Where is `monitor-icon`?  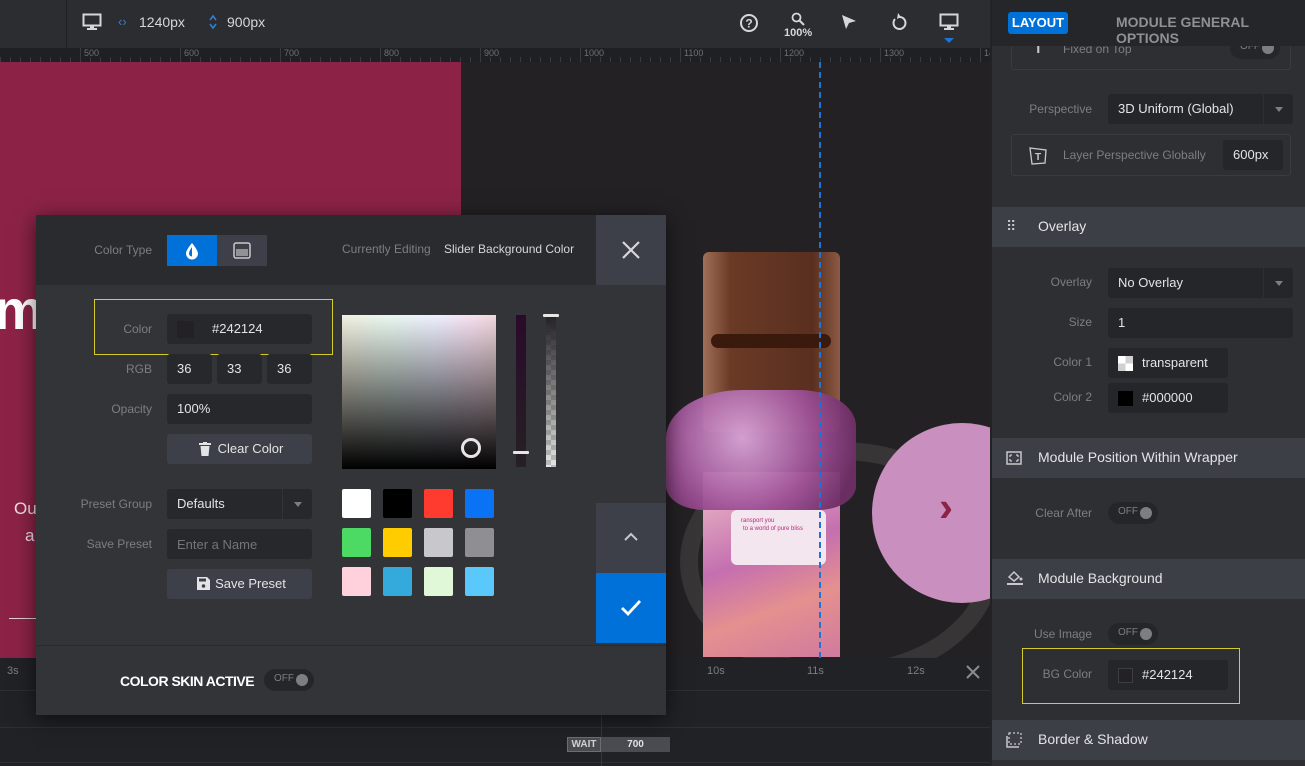 monitor-icon is located at coordinates (92, 22).